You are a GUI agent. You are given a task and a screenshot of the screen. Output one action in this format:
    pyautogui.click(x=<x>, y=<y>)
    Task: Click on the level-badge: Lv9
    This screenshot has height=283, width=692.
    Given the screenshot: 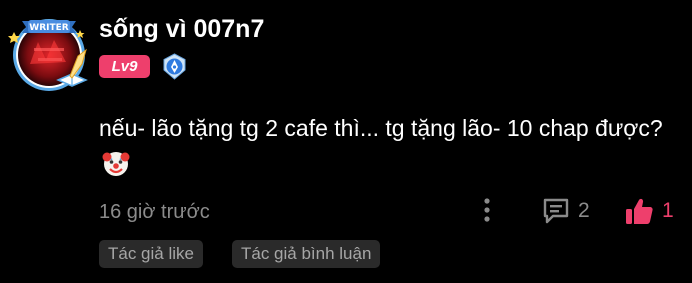 What is the action you would take?
    pyautogui.click(x=124, y=66)
    